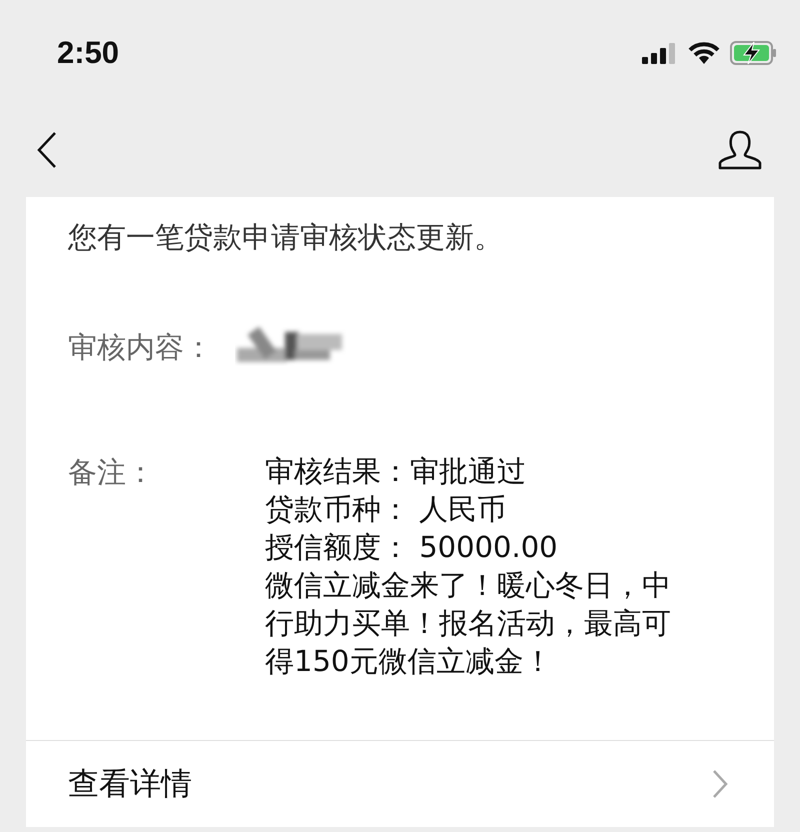 The height and width of the screenshot is (832, 800). Describe the element at coordinates (112, 472) in the screenshot. I see `field-label: 备注：` at that location.